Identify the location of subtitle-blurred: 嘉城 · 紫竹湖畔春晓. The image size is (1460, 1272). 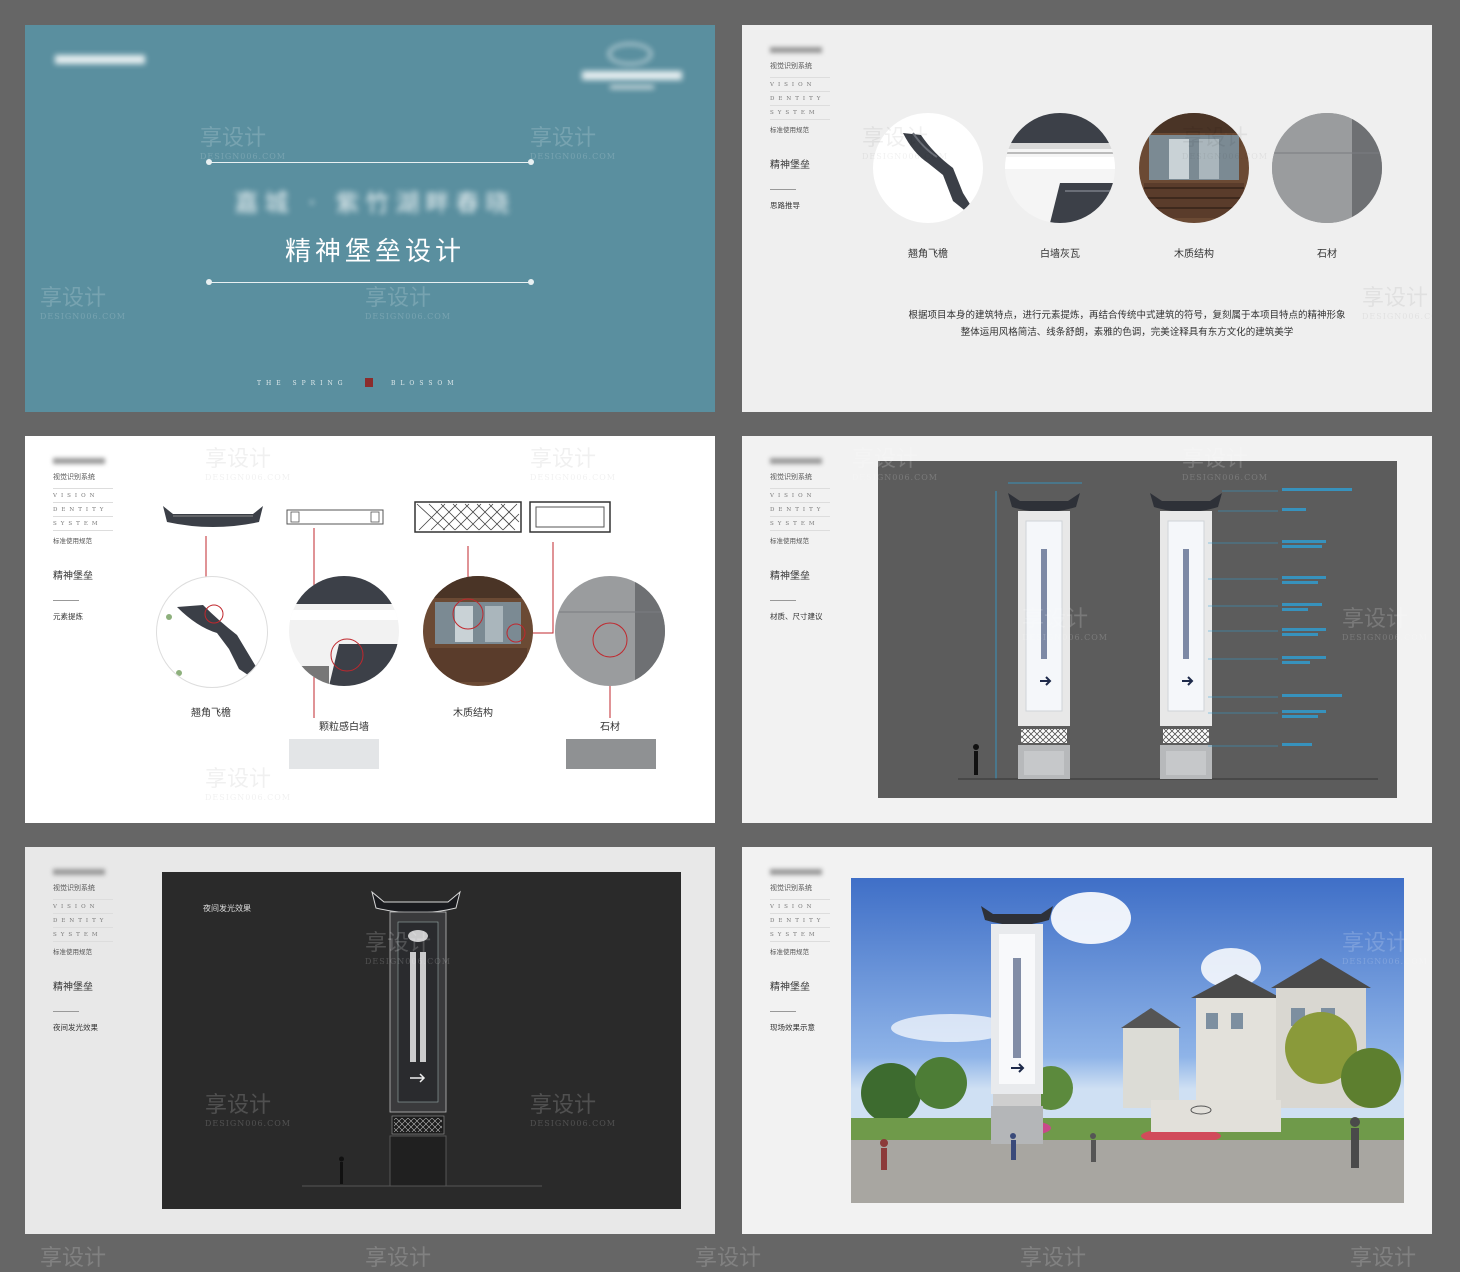
(375, 203).